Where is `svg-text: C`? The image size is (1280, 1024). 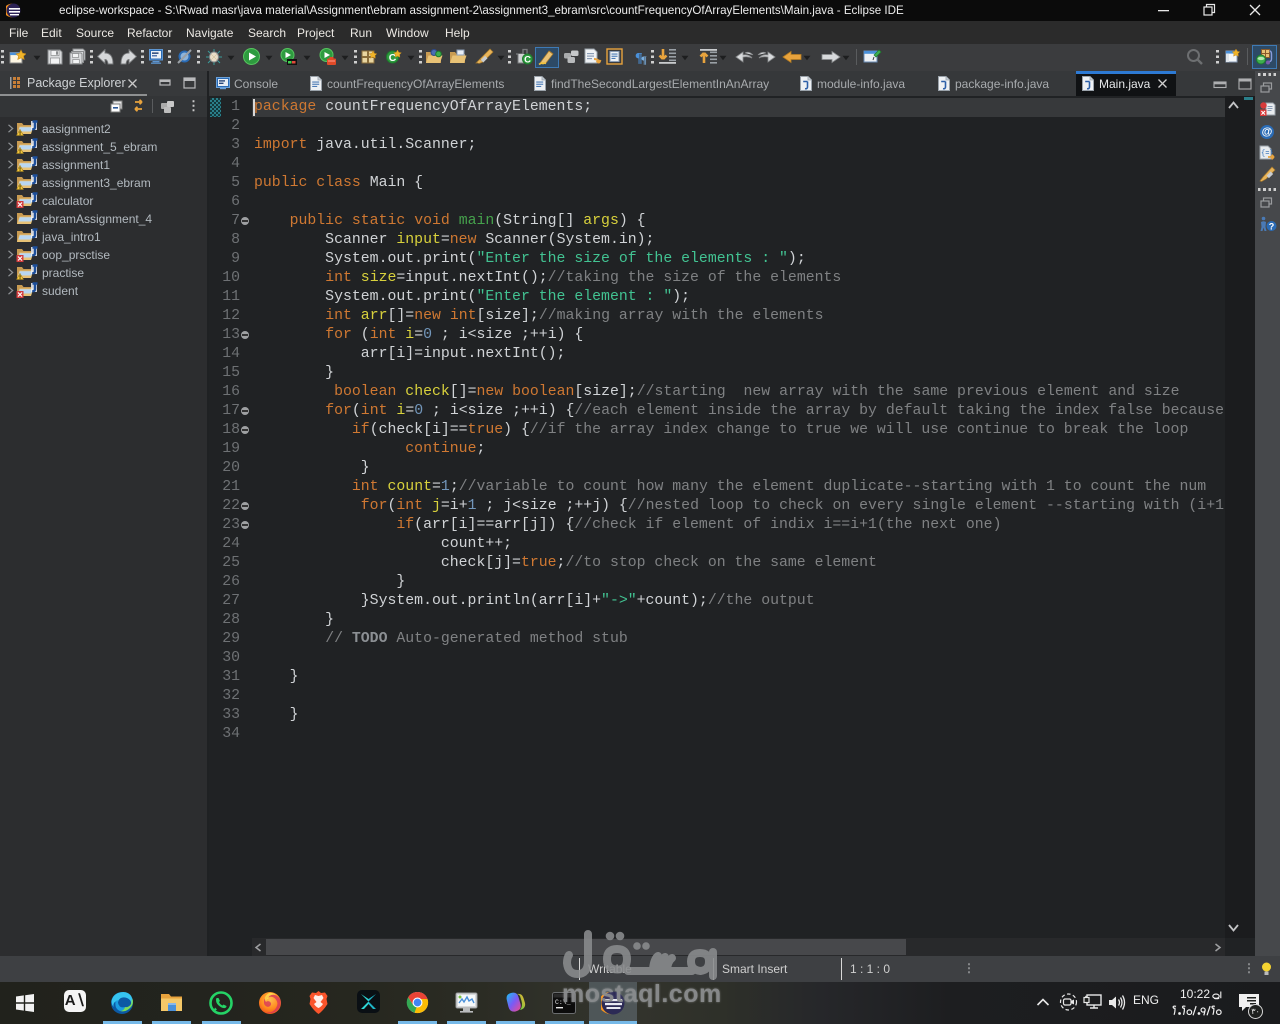 svg-text: C is located at coordinates (527, 60).